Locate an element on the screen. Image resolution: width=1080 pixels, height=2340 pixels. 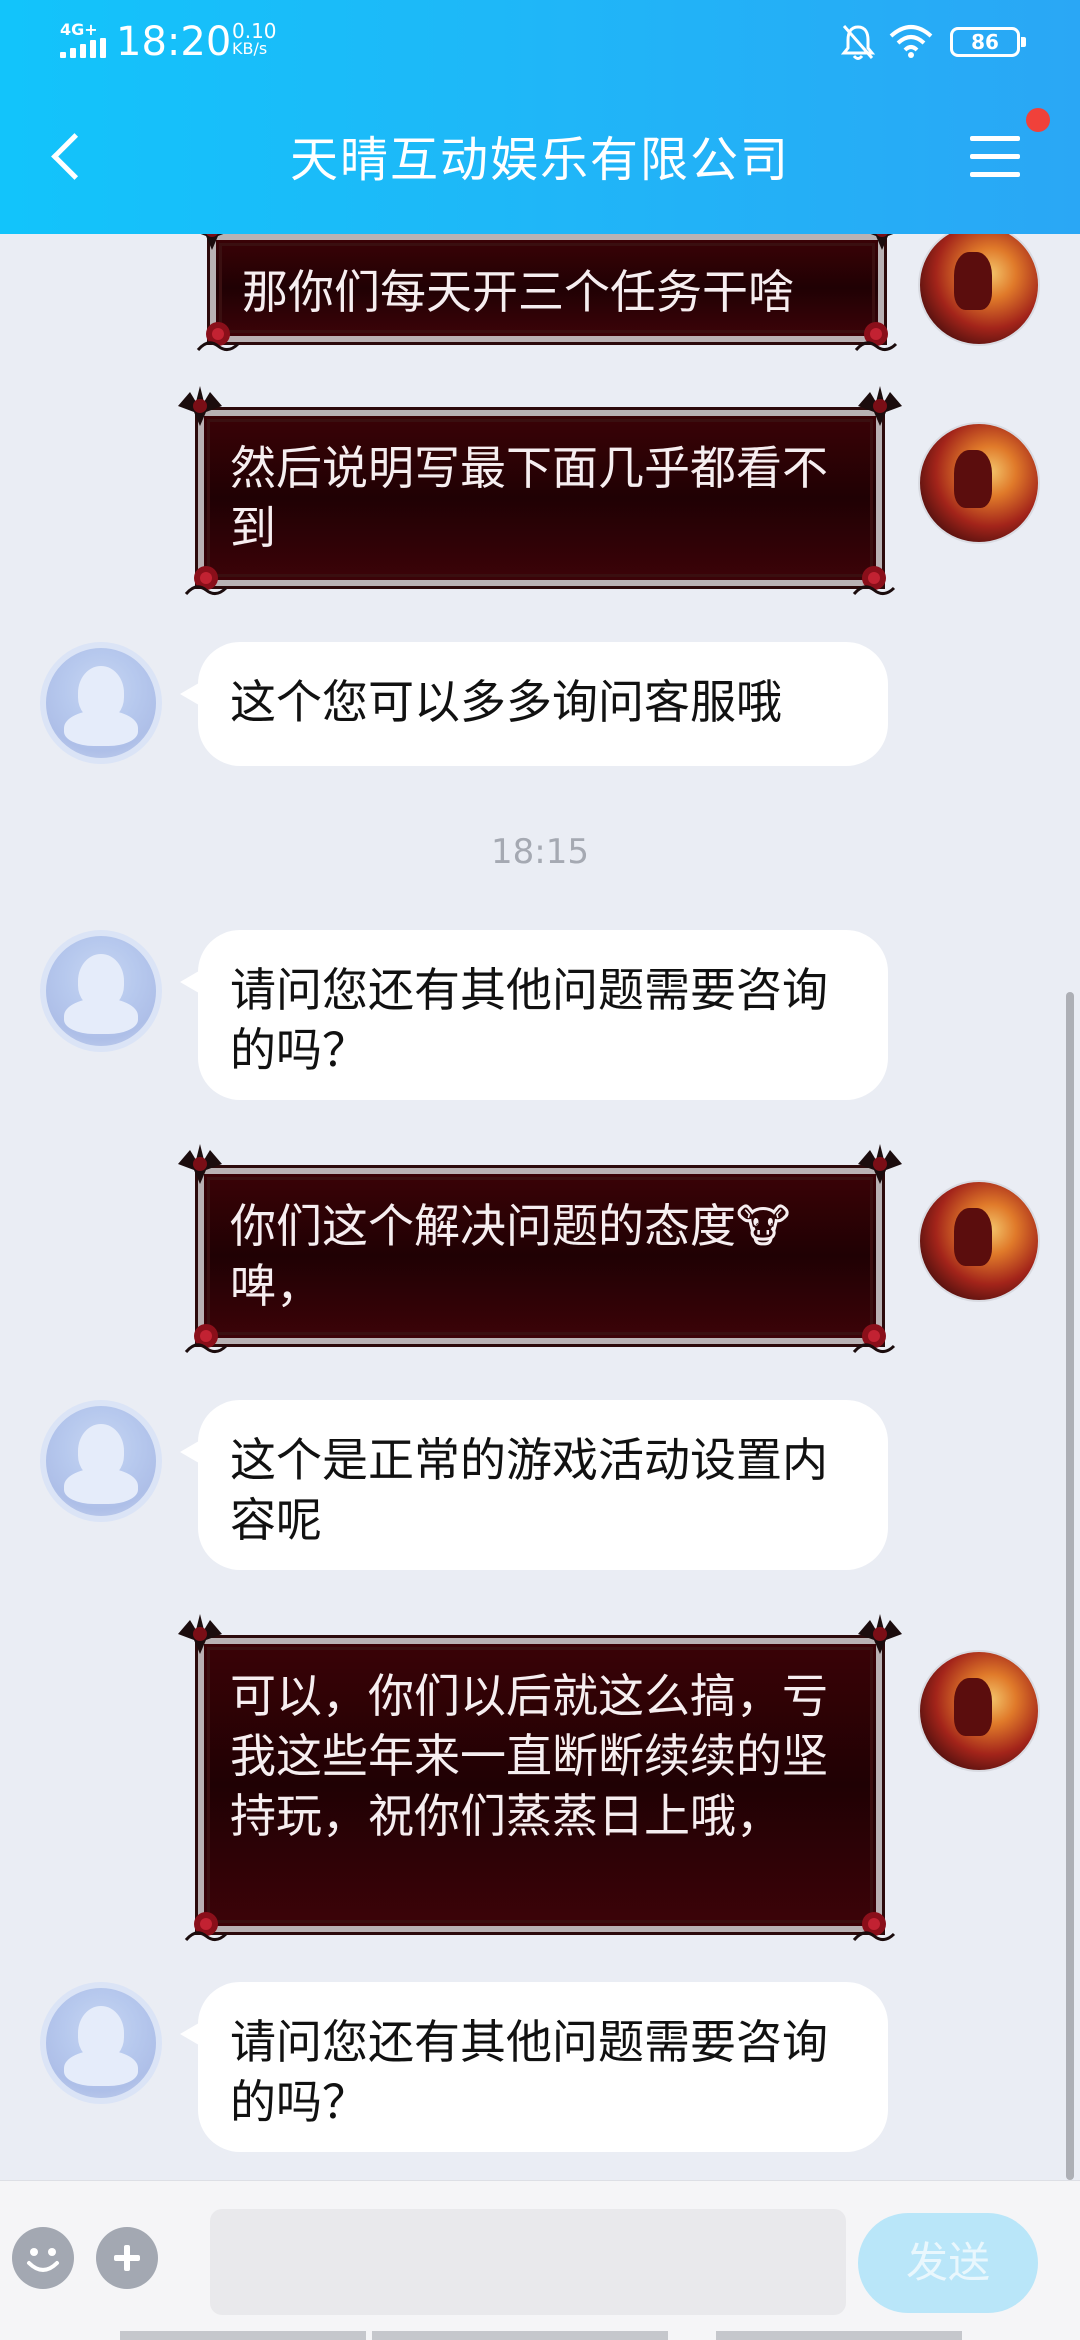
message-bubble: 那你们每天开三个任务干啥 is located at coordinates (547, 292).